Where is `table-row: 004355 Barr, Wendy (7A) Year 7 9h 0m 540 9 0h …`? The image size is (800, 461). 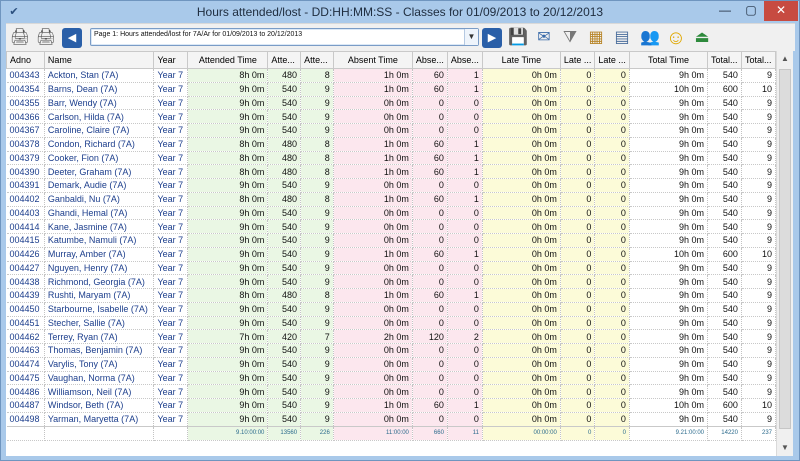
table-row: 004355 Barr, Wendy (7A) Year 7 9h 0m 540 9 0h … is located at coordinates (391, 103).